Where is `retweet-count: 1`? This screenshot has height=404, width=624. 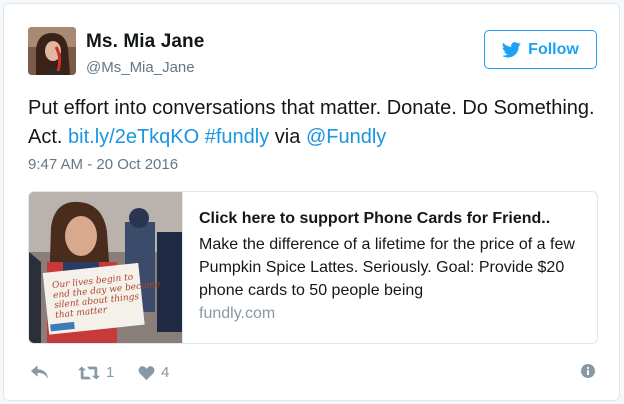
retweet-count: 1 is located at coordinates (110, 372).